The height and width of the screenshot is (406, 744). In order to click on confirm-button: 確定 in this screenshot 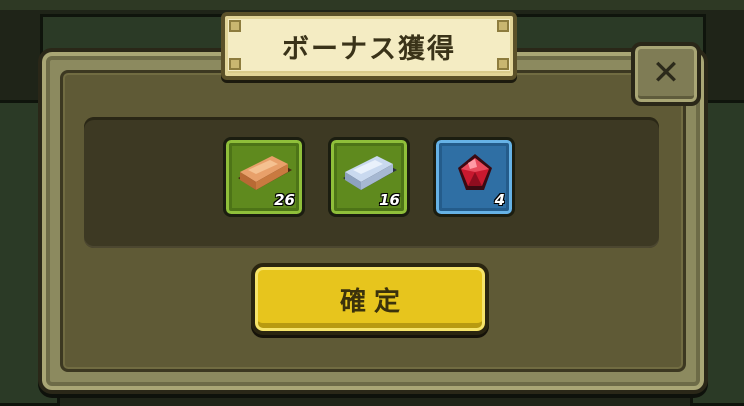, I will do `click(370, 299)`.